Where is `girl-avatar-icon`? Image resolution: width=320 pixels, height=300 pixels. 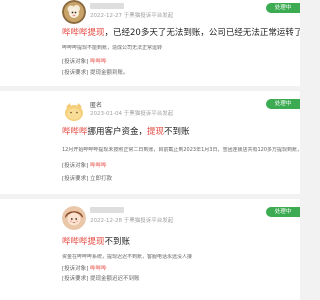 girl-avatar-icon is located at coordinates (74, 218).